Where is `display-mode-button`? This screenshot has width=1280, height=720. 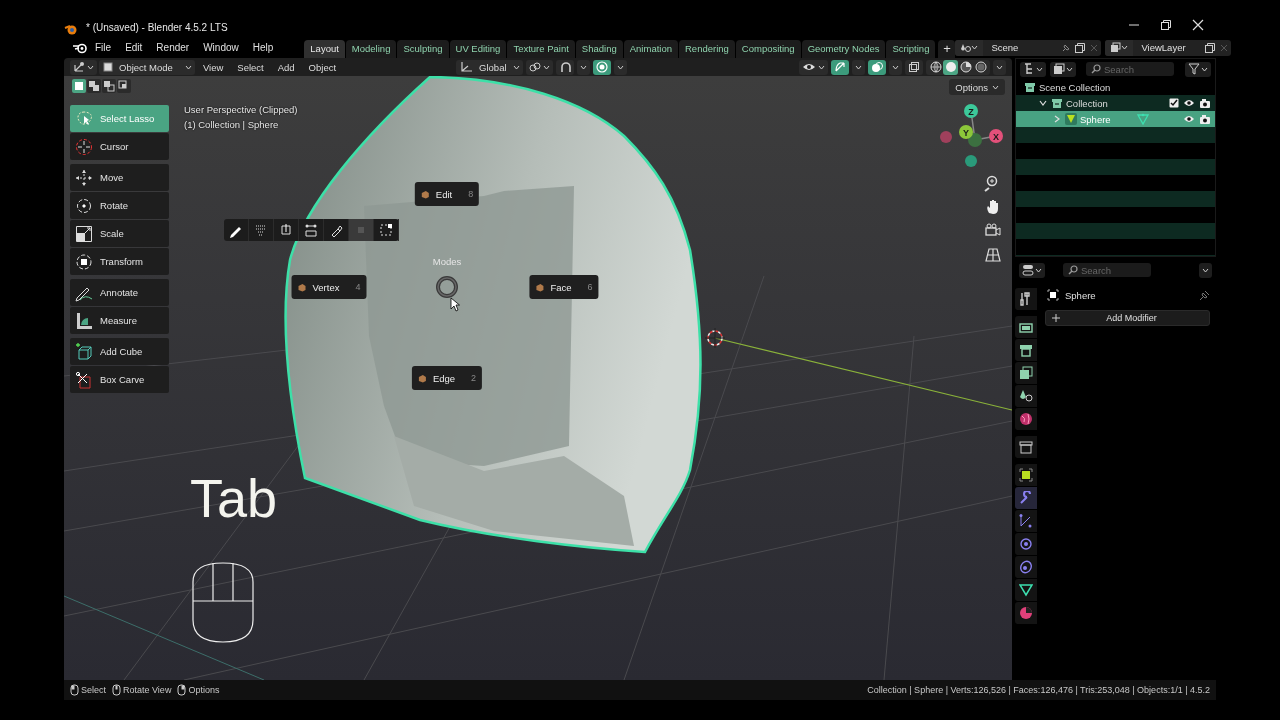 display-mode-button is located at coordinates (1063, 69).